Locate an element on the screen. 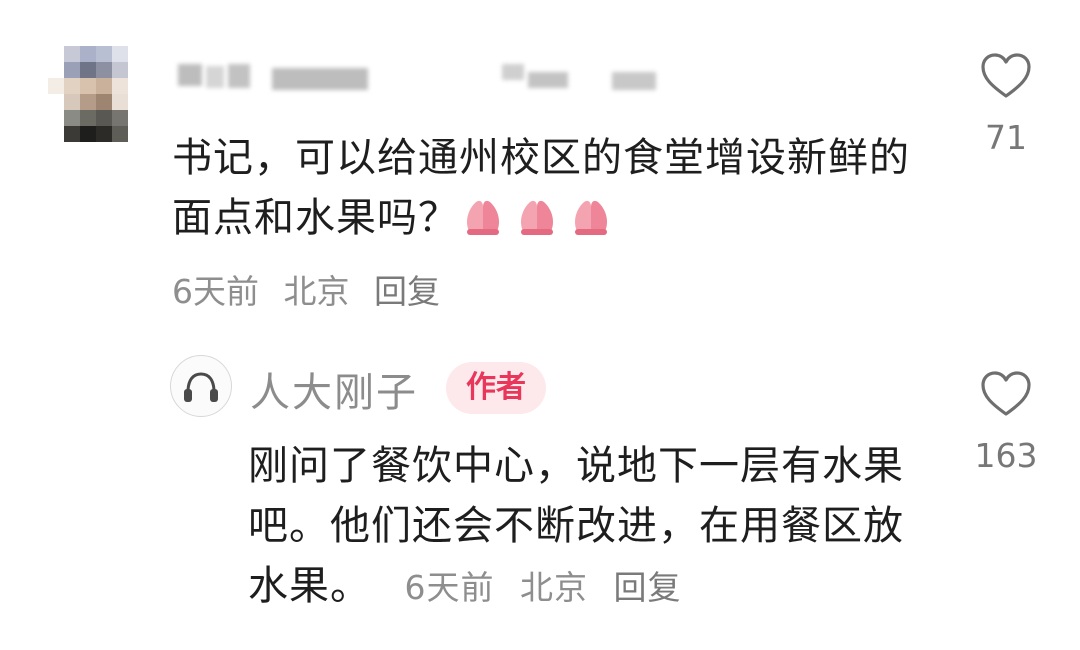 The width and height of the screenshot is (1080, 650). author-avatar is located at coordinates (201, 386).